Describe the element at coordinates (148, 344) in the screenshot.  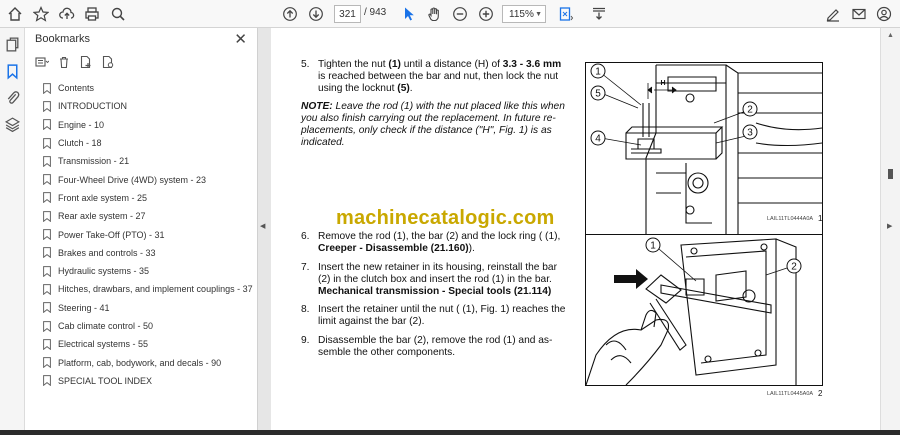
I see `bookmark-item: Electrical systems - 55` at that location.